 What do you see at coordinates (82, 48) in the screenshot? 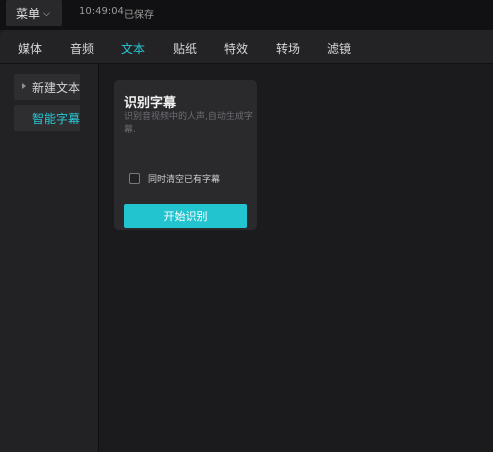
I see `tab-audio: 音频` at bounding box center [82, 48].